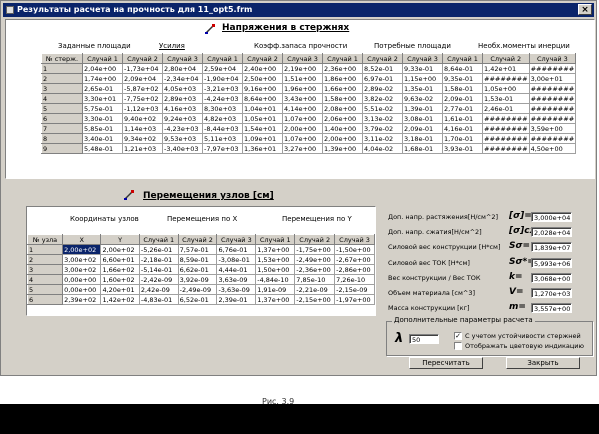  What do you see at coordinates (262, 88) in the screenshot?
I see `table-cell: 9,16e+00` at bounding box center [262, 88].